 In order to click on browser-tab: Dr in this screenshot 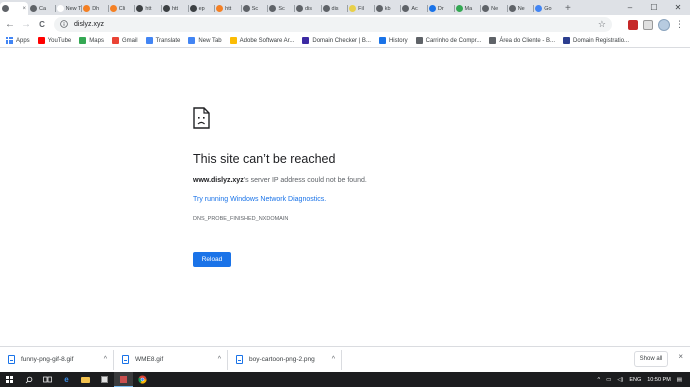, I will do `click(440, 8)`.